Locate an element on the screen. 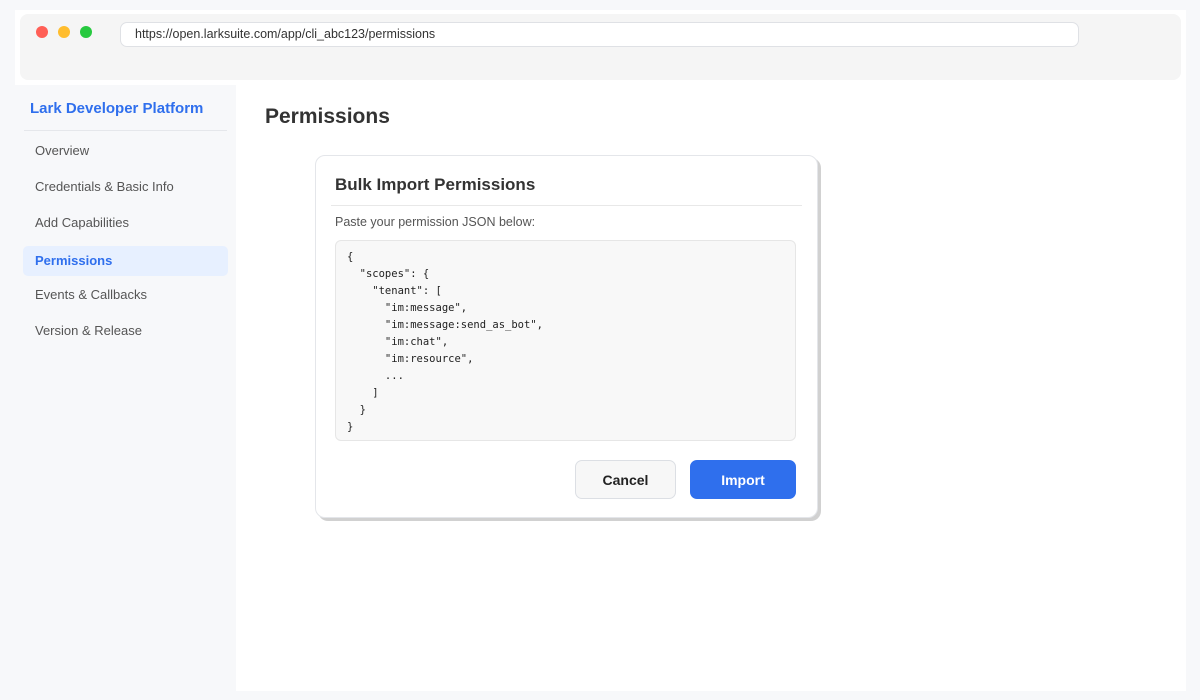 The image size is (1200, 700). page-title: Permissions is located at coordinates (327, 116).